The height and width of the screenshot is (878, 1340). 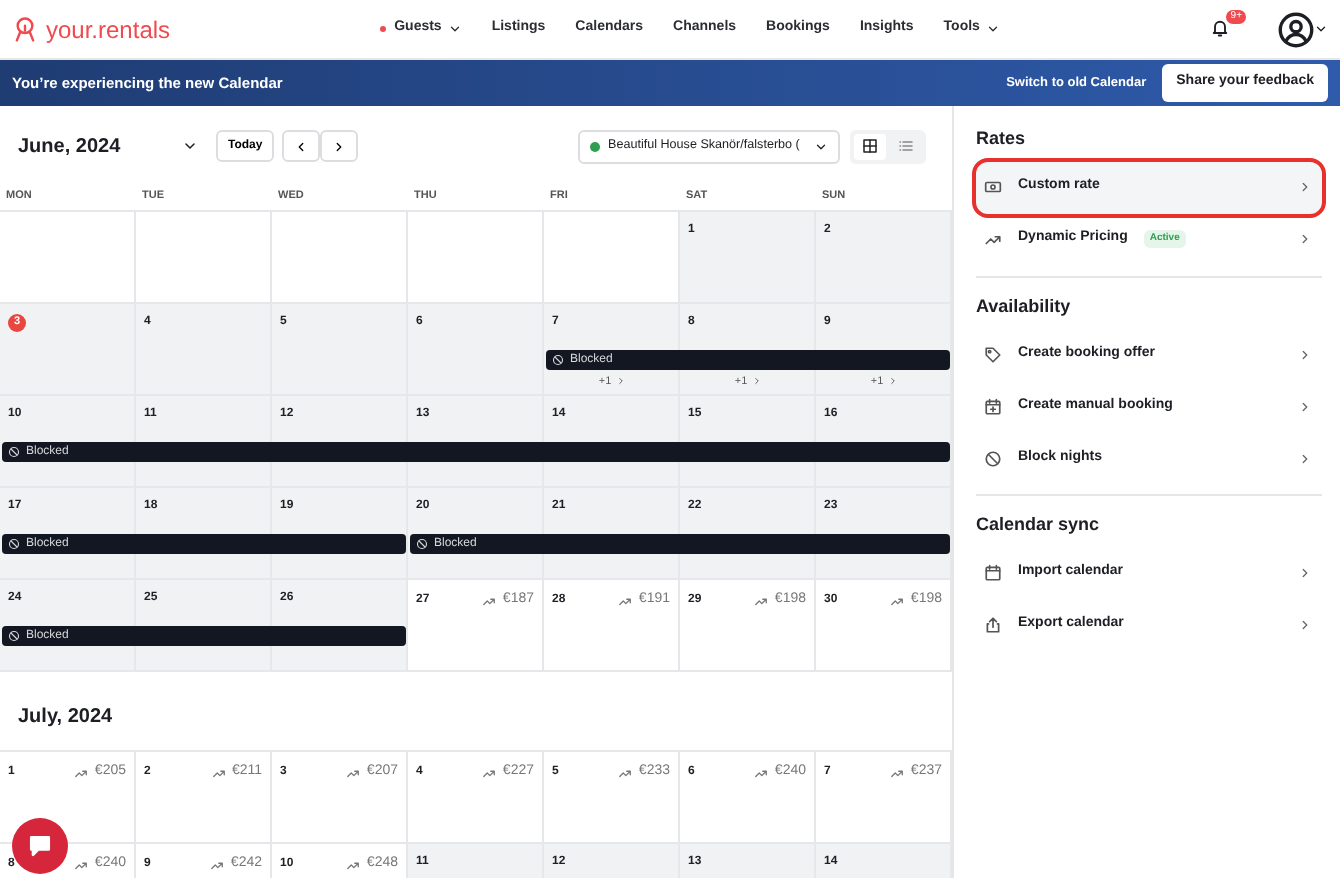 What do you see at coordinates (1220, 28) in the screenshot?
I see `bell-icon` at bounding box center [1220, 28].